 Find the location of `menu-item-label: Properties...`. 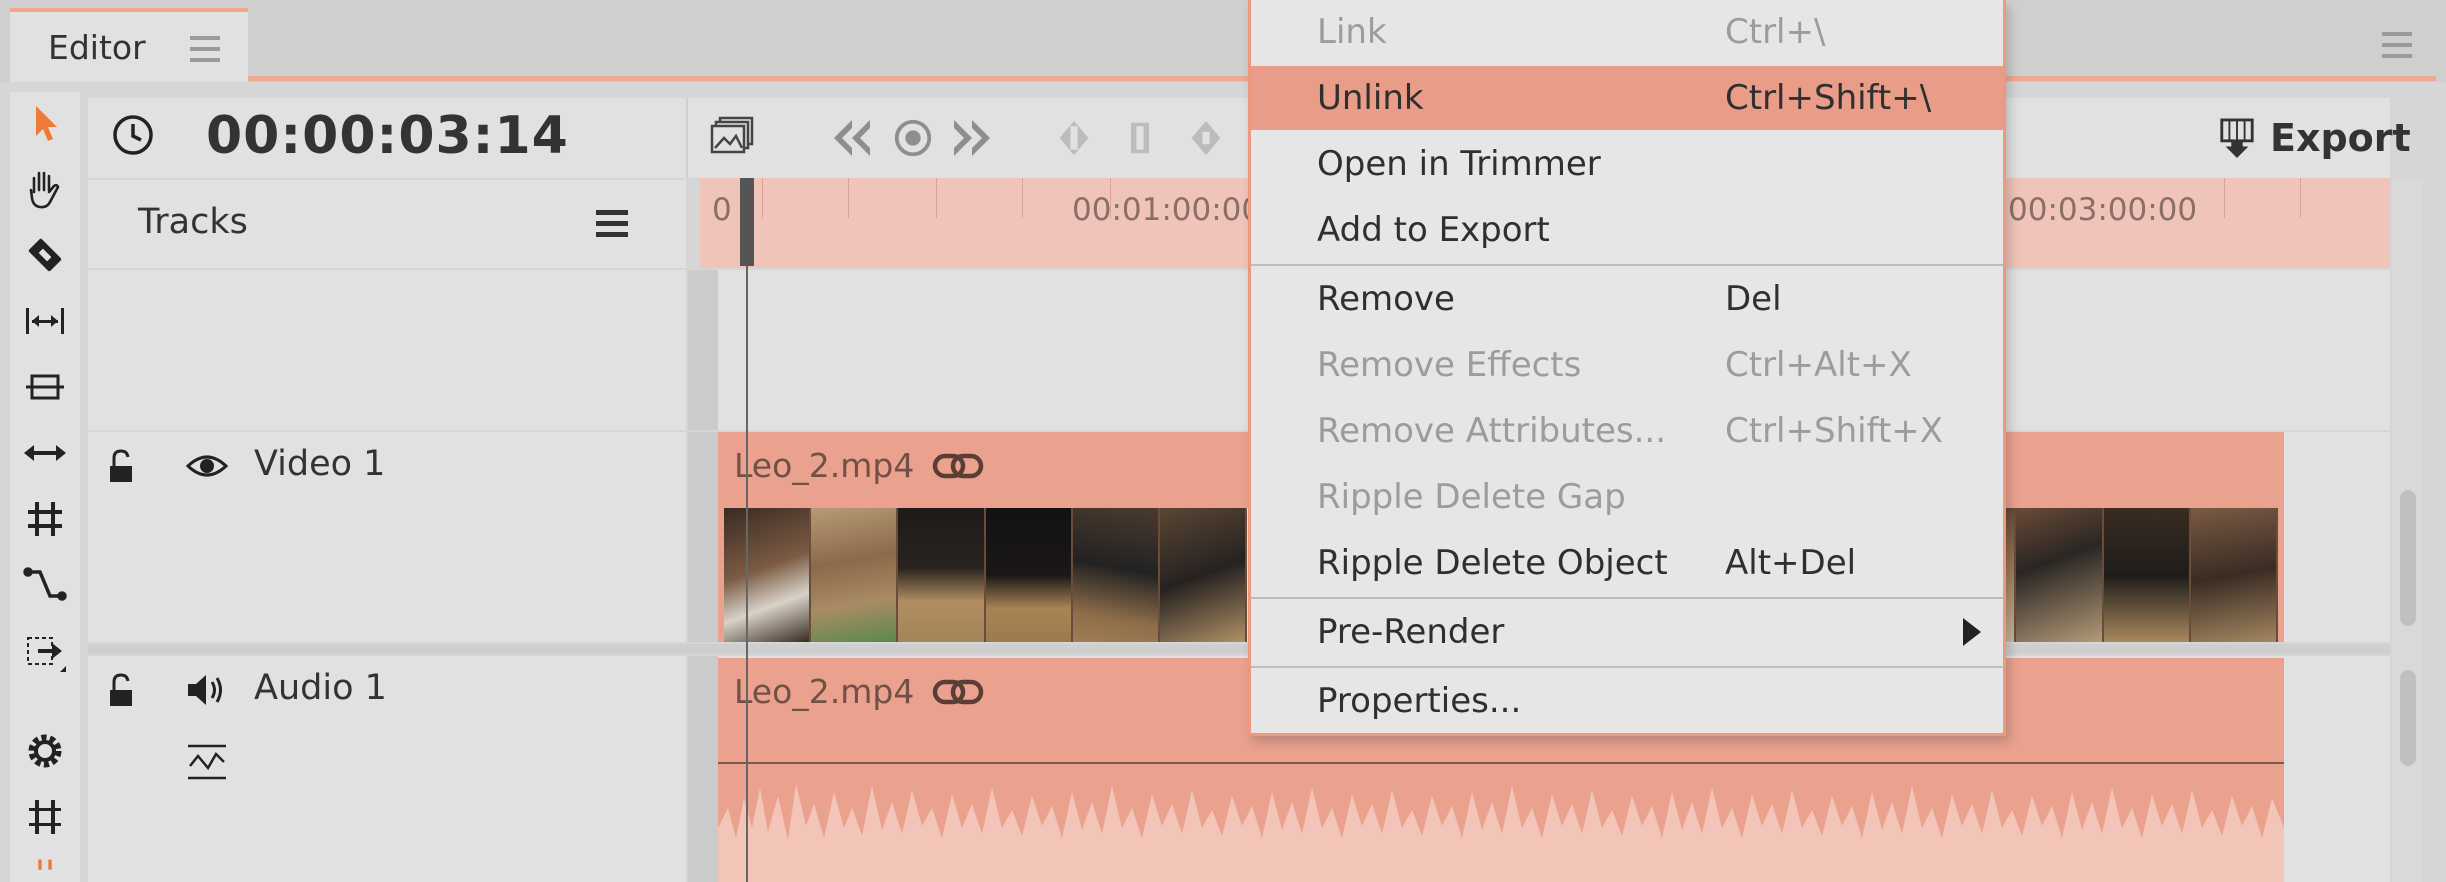

menu-item-label: Properties... is located at coordinates (1419, 701).